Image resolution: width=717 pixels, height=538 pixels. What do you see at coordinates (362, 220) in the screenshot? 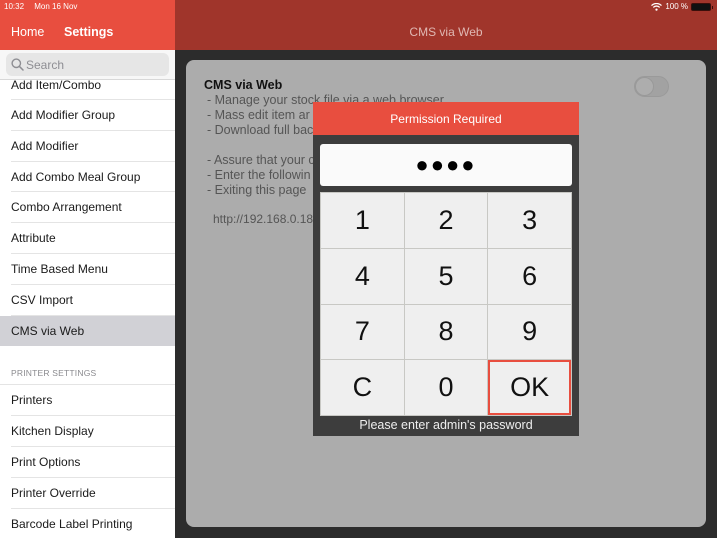
I see `key-1-button: 1` at bounding box center [362, 220].